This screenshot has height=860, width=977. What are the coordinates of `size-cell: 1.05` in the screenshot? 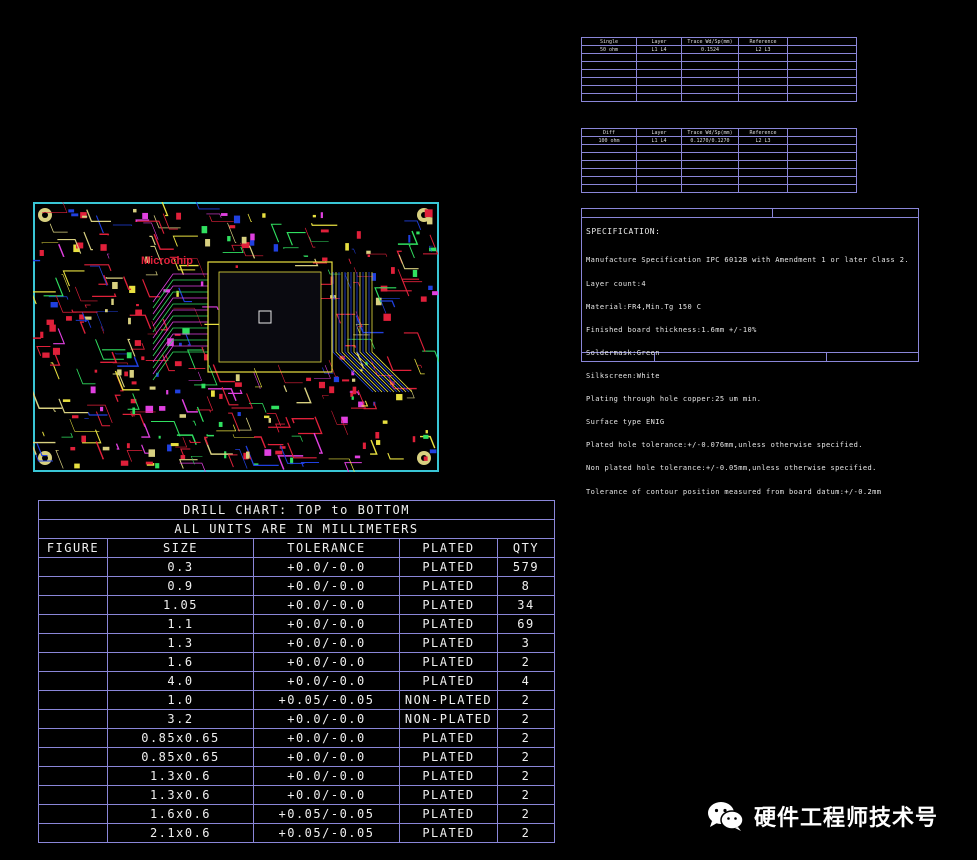 It's located at (180, 605).